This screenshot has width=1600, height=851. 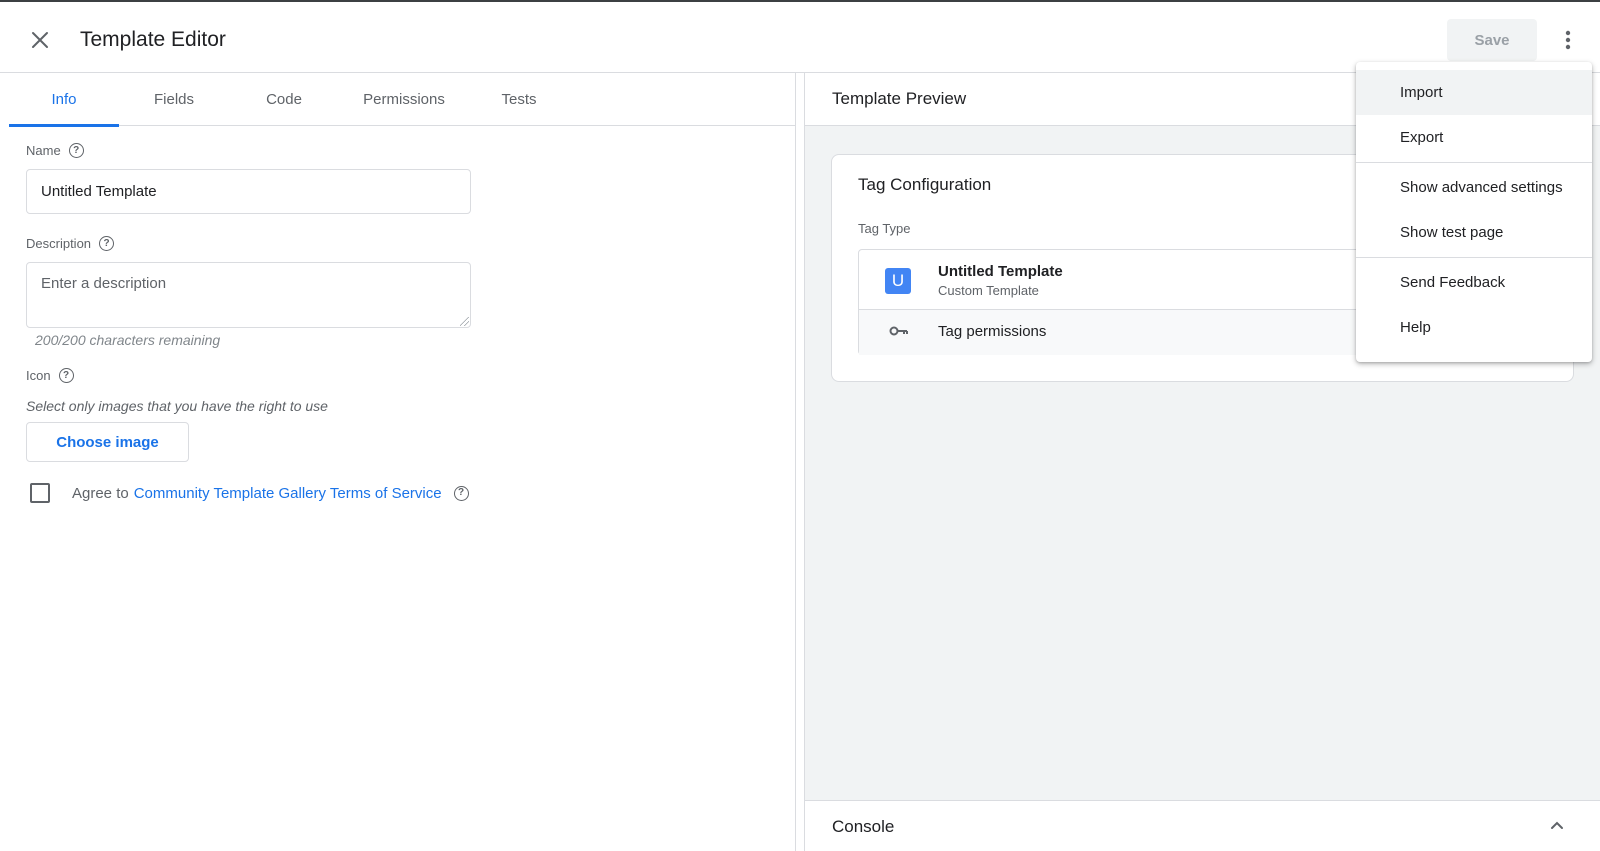 What do you see at coordinates (248, 191) in the screenshot?
I see `name-input` at bounding box center [248, 191].